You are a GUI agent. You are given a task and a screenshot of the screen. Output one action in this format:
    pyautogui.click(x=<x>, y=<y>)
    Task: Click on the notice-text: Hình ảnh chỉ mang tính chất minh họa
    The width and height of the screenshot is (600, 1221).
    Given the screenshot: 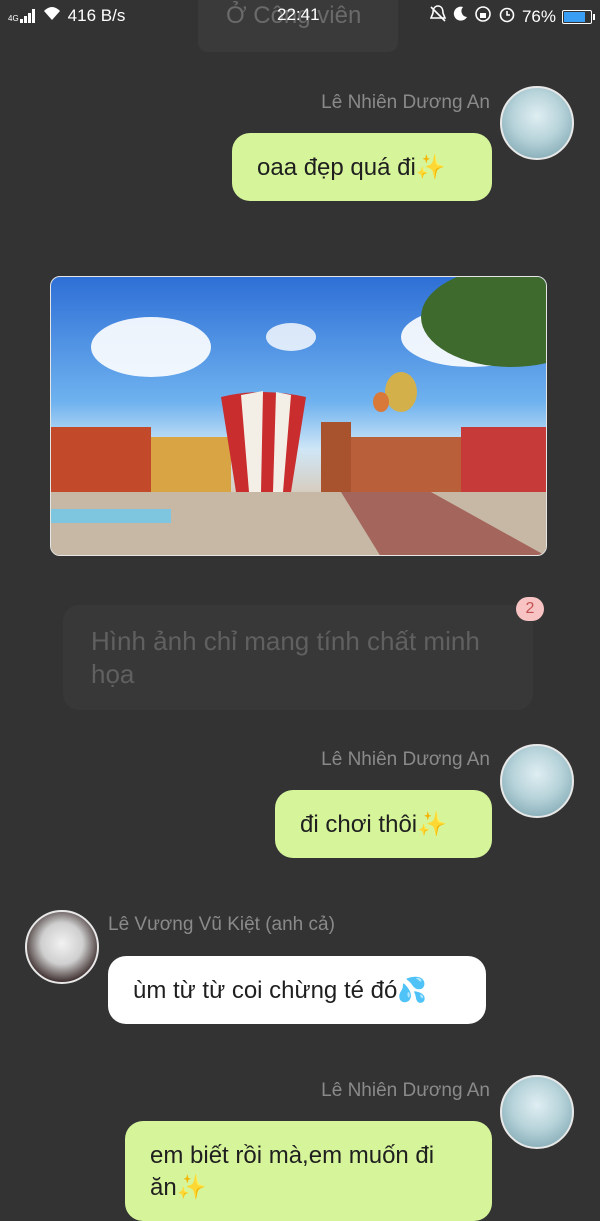 What is the action you would take?
    pyautogui.click(x=285, y=657)
    